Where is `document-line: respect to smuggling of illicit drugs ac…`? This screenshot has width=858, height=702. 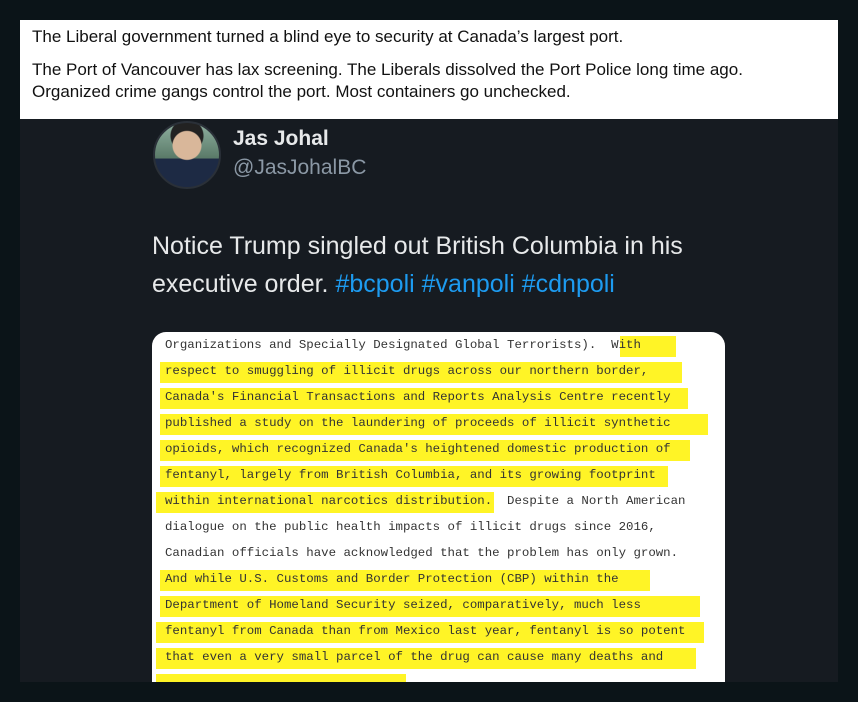 document-line: respect to smuggling of illicit drugs ac… is located at coordinates (407, 371).